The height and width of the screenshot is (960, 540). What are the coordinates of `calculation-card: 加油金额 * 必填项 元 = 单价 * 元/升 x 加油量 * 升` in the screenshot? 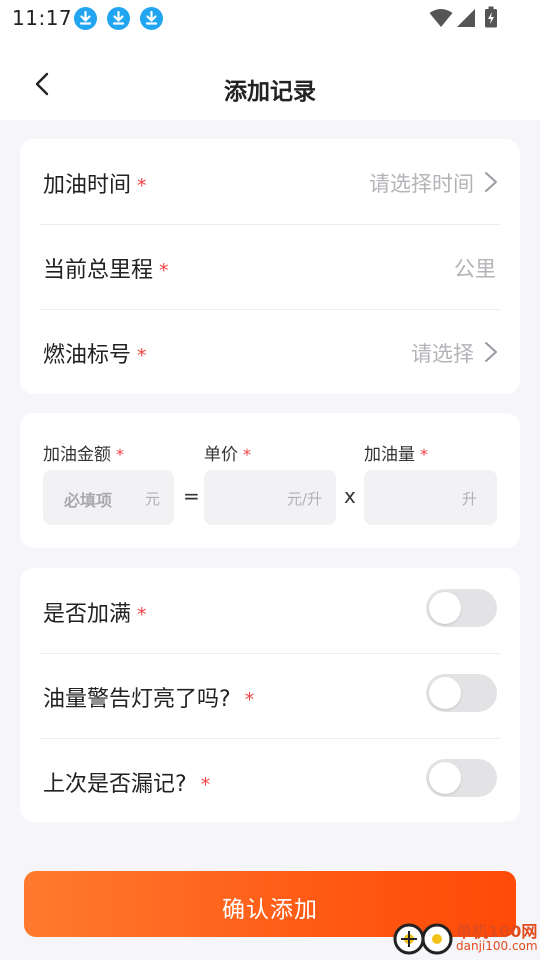 It's located at (270, 480).